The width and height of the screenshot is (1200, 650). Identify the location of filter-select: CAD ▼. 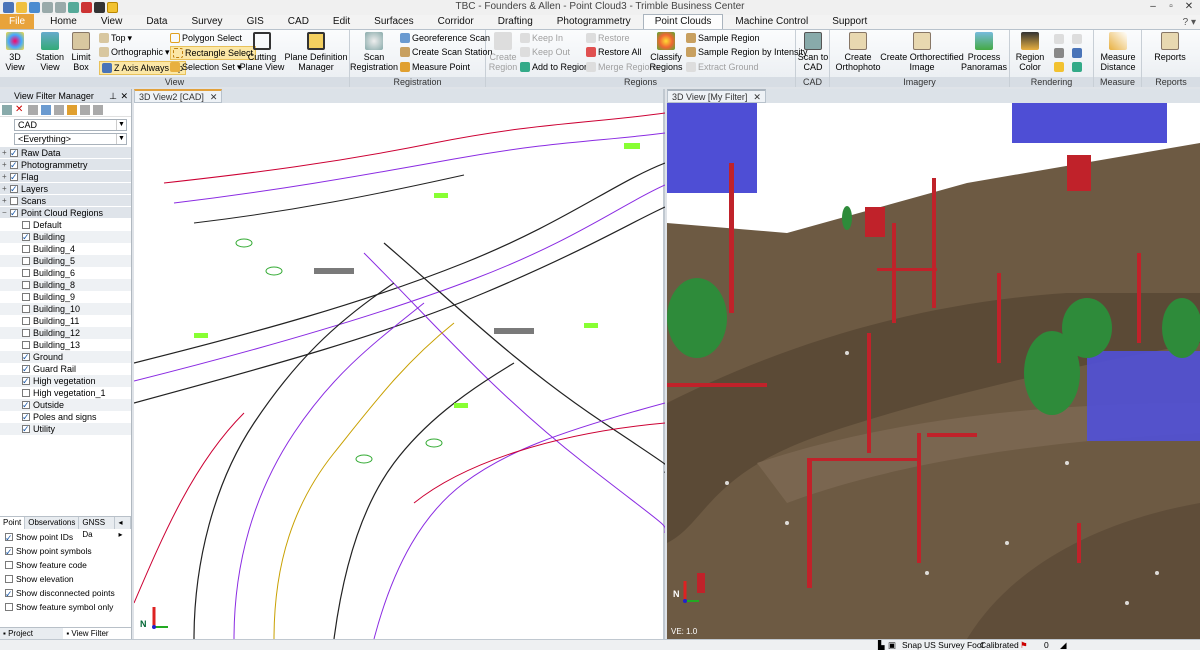
(70, 125).